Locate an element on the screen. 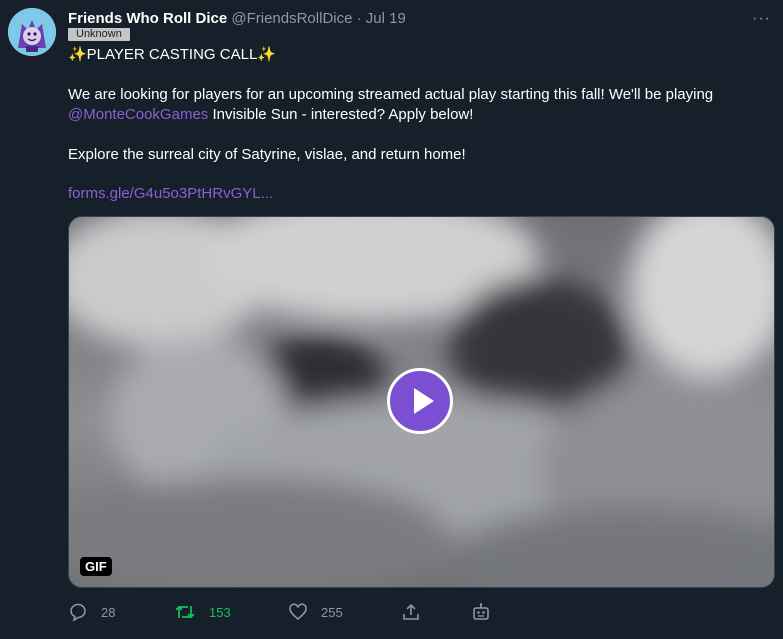 The image size is (783, 639). status-badge: Unknown is located at coordinates (99, 34).